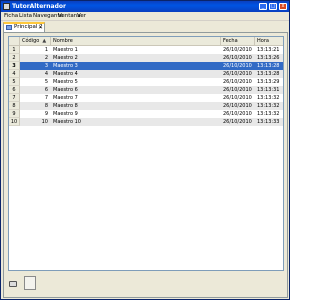 This screenshot has width=320, height=300. What do you see at coordinates (6, 6) in the screenshot?
I see `app-icon` at bounding box center [6, 6].